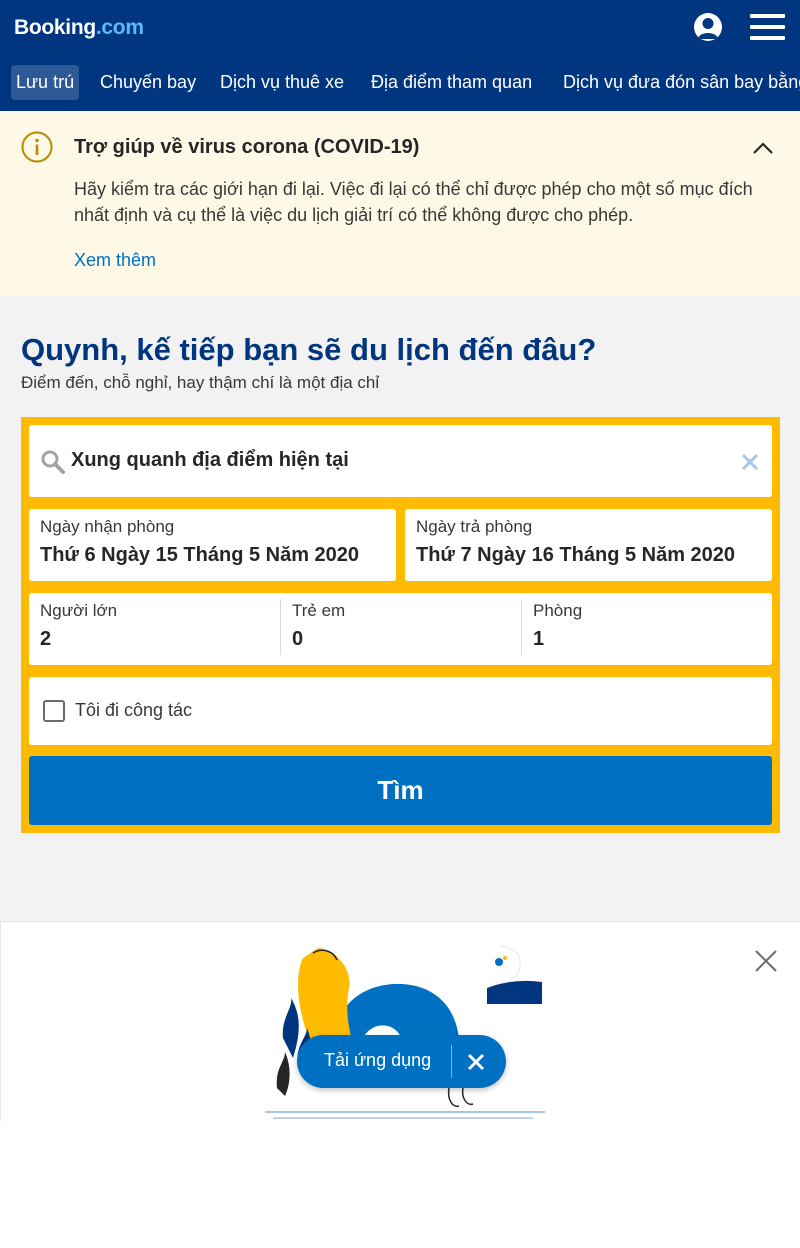 The height and width of the screenshot is (1248, 800). What do you see at coordinates (79, 610) in the screenshot?
I see `adults-label: Người lớn` at bounding box center [79, 610].